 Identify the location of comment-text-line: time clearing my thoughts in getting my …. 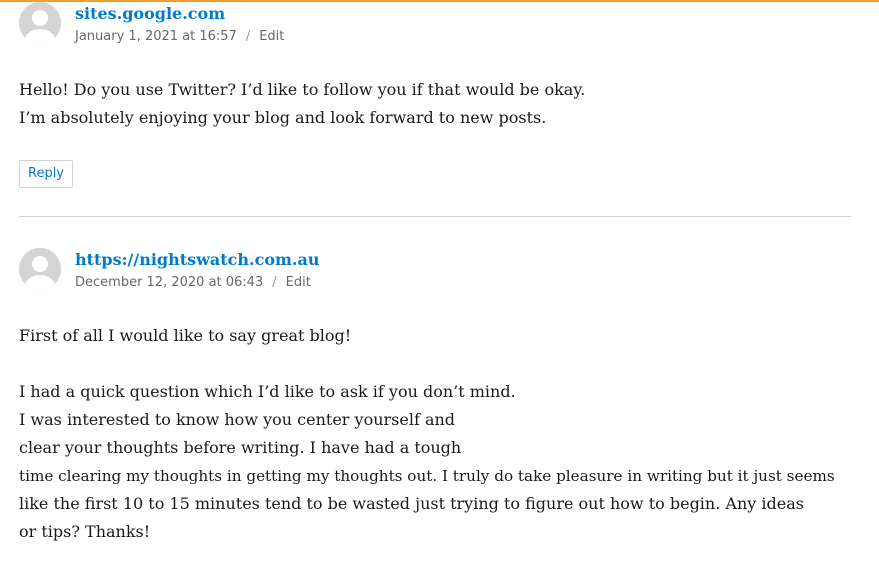
(427, 476).